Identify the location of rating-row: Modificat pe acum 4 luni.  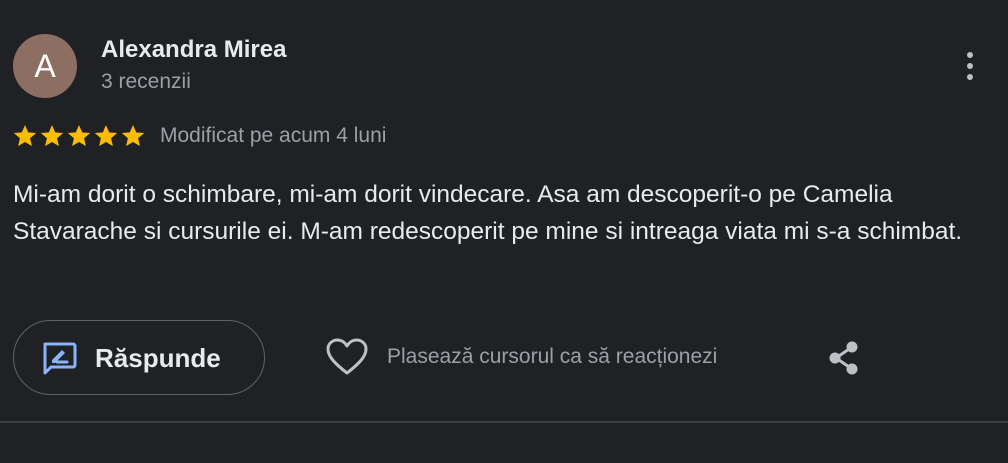
(199, 136).